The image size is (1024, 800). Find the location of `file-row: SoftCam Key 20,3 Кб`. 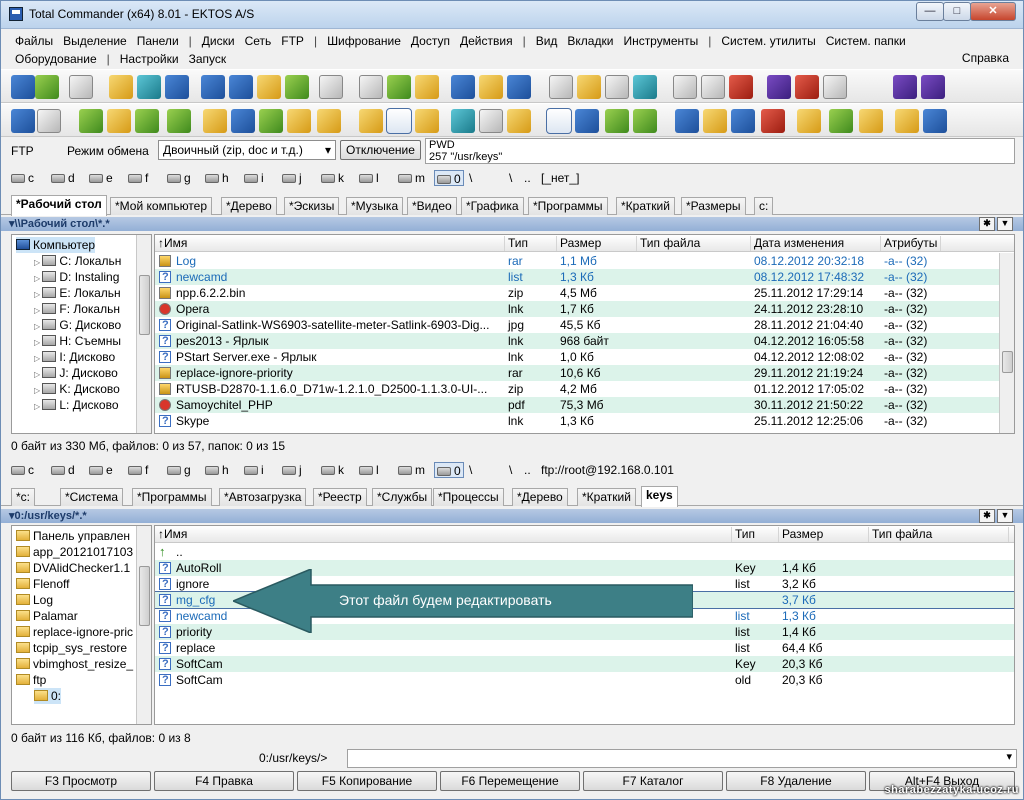

file-row: SoftCam Key 20,3 Кб is located at coordinates (584, 664).